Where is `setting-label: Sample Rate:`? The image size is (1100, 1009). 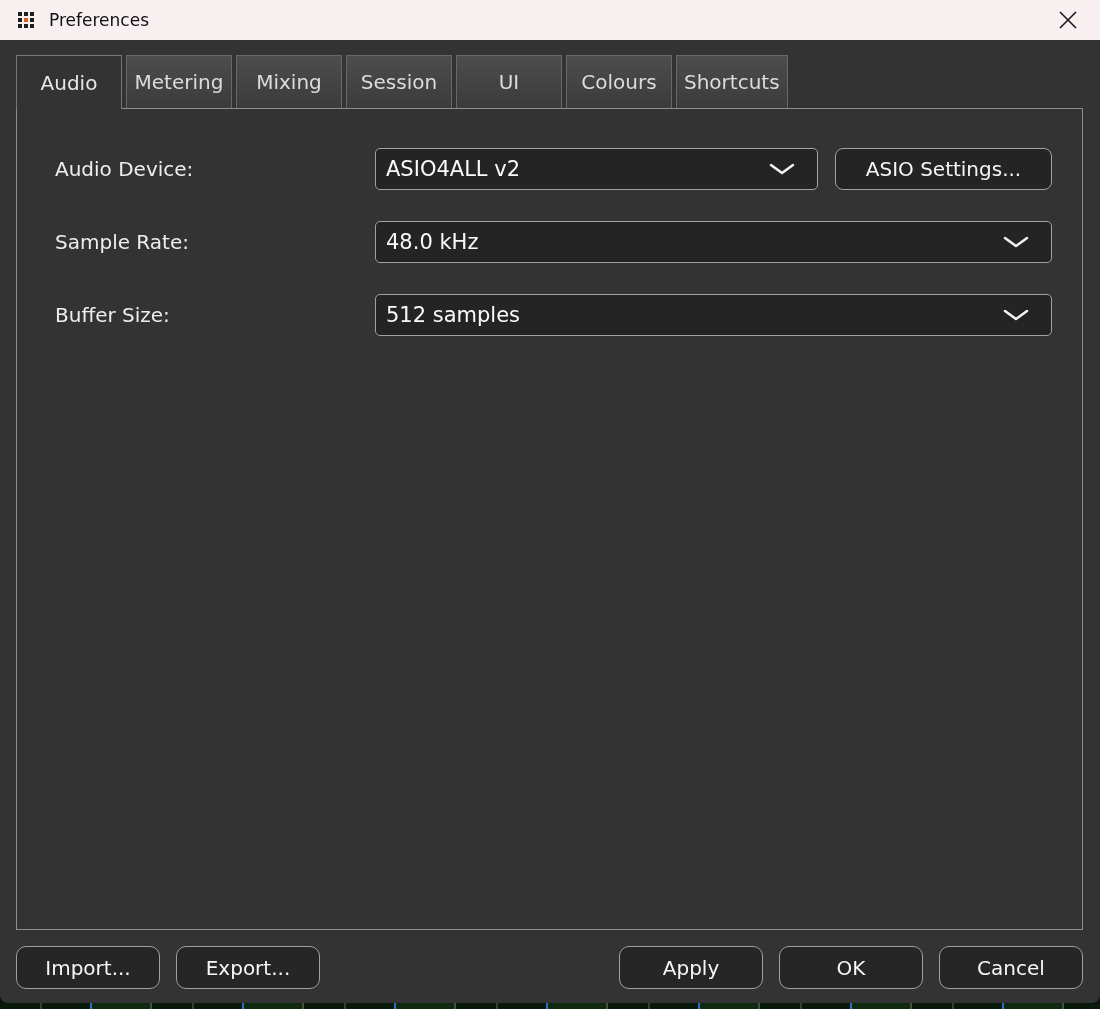 setting-label: Sample Rate: is located at coordinates (122, 242).